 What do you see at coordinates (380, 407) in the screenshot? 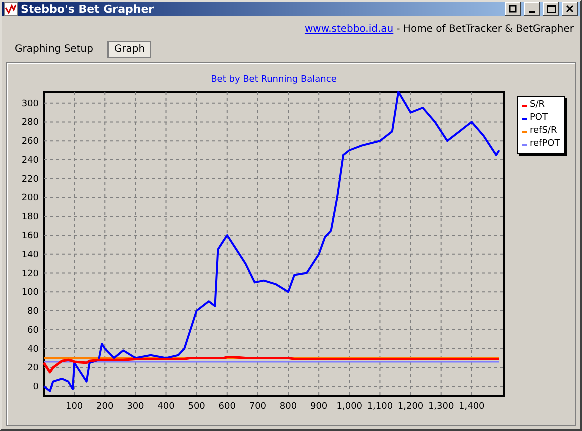
I see `x-tick-label: 1,100` at bounding box center [380, 407].